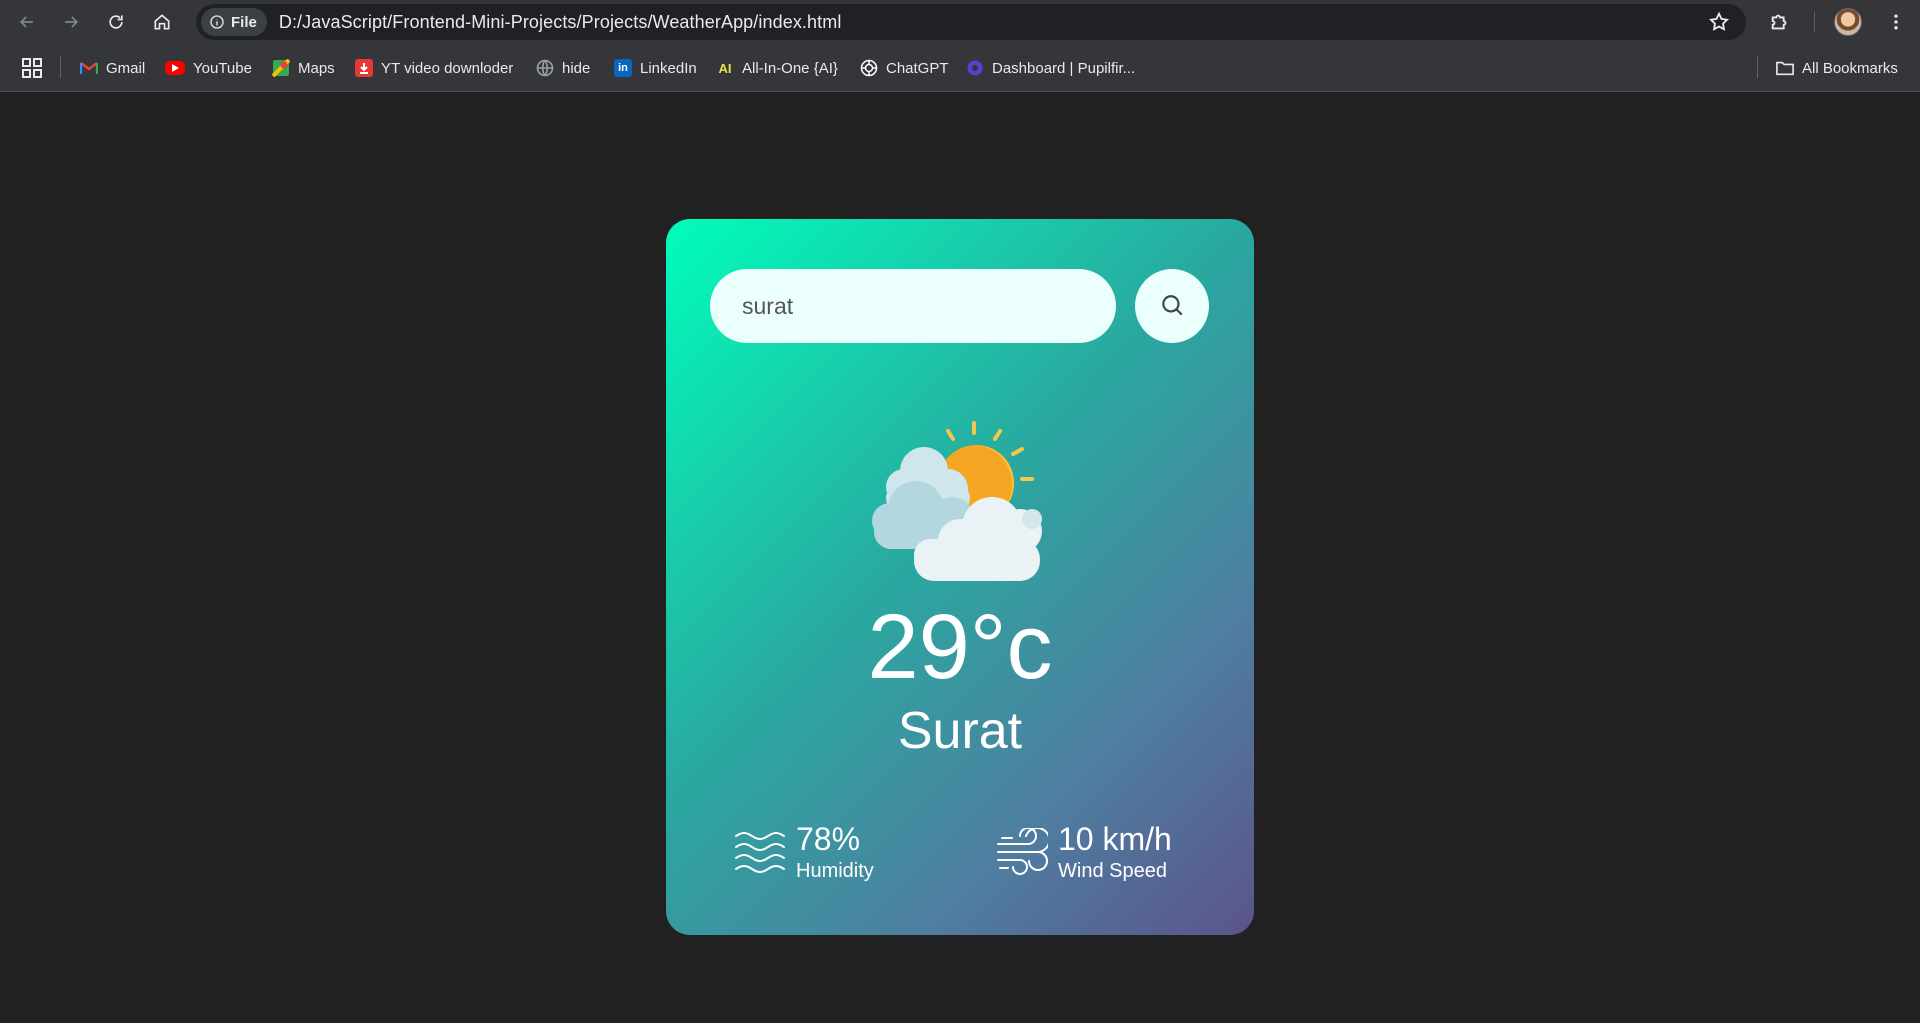  I want to click on bookmark-chatgpt: ChatGPT, so click(904, 68).